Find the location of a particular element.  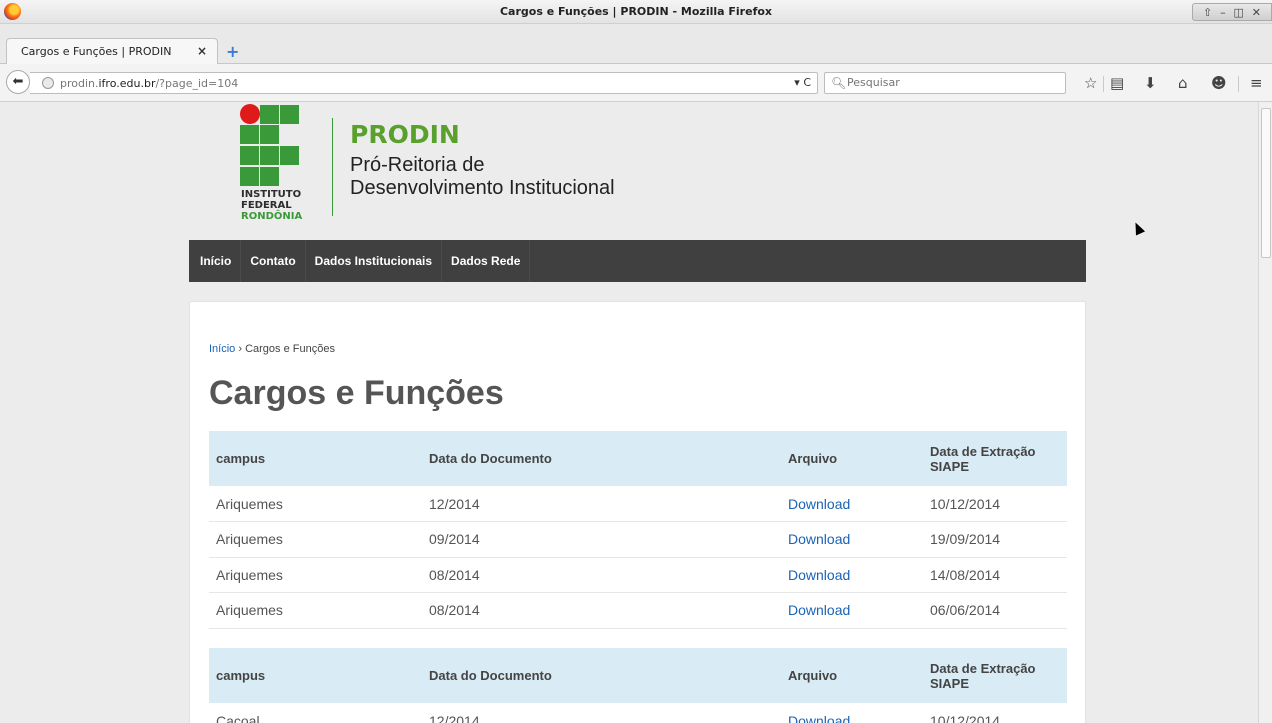

table-row: Ariquemes 08/2014 Download 06/06/2014 is located at coordinates (638, 610).